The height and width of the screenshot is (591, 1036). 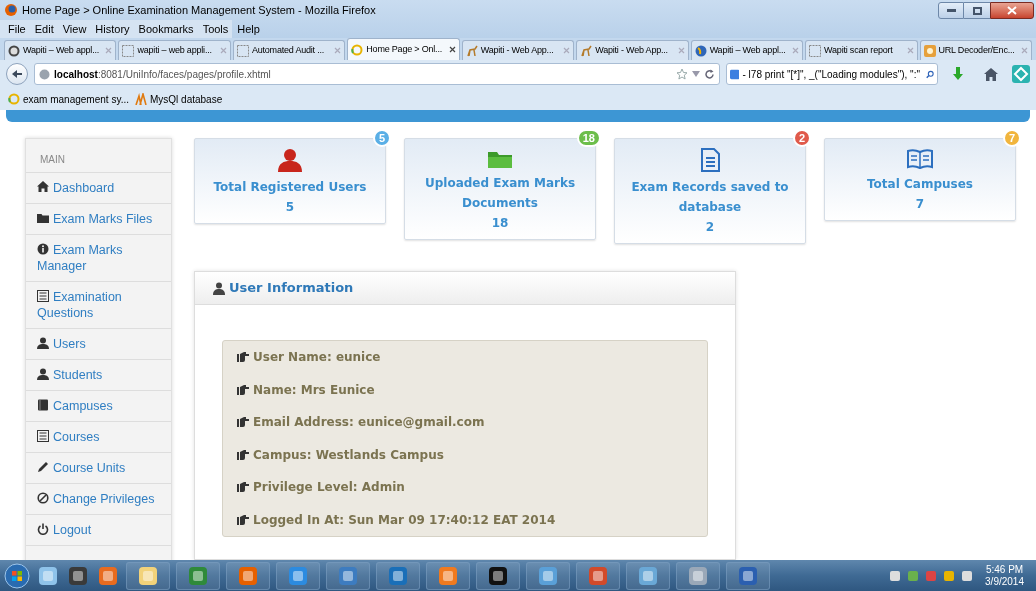 I want to click on menu-item: Bookmarks, so click(x=166, y=29).